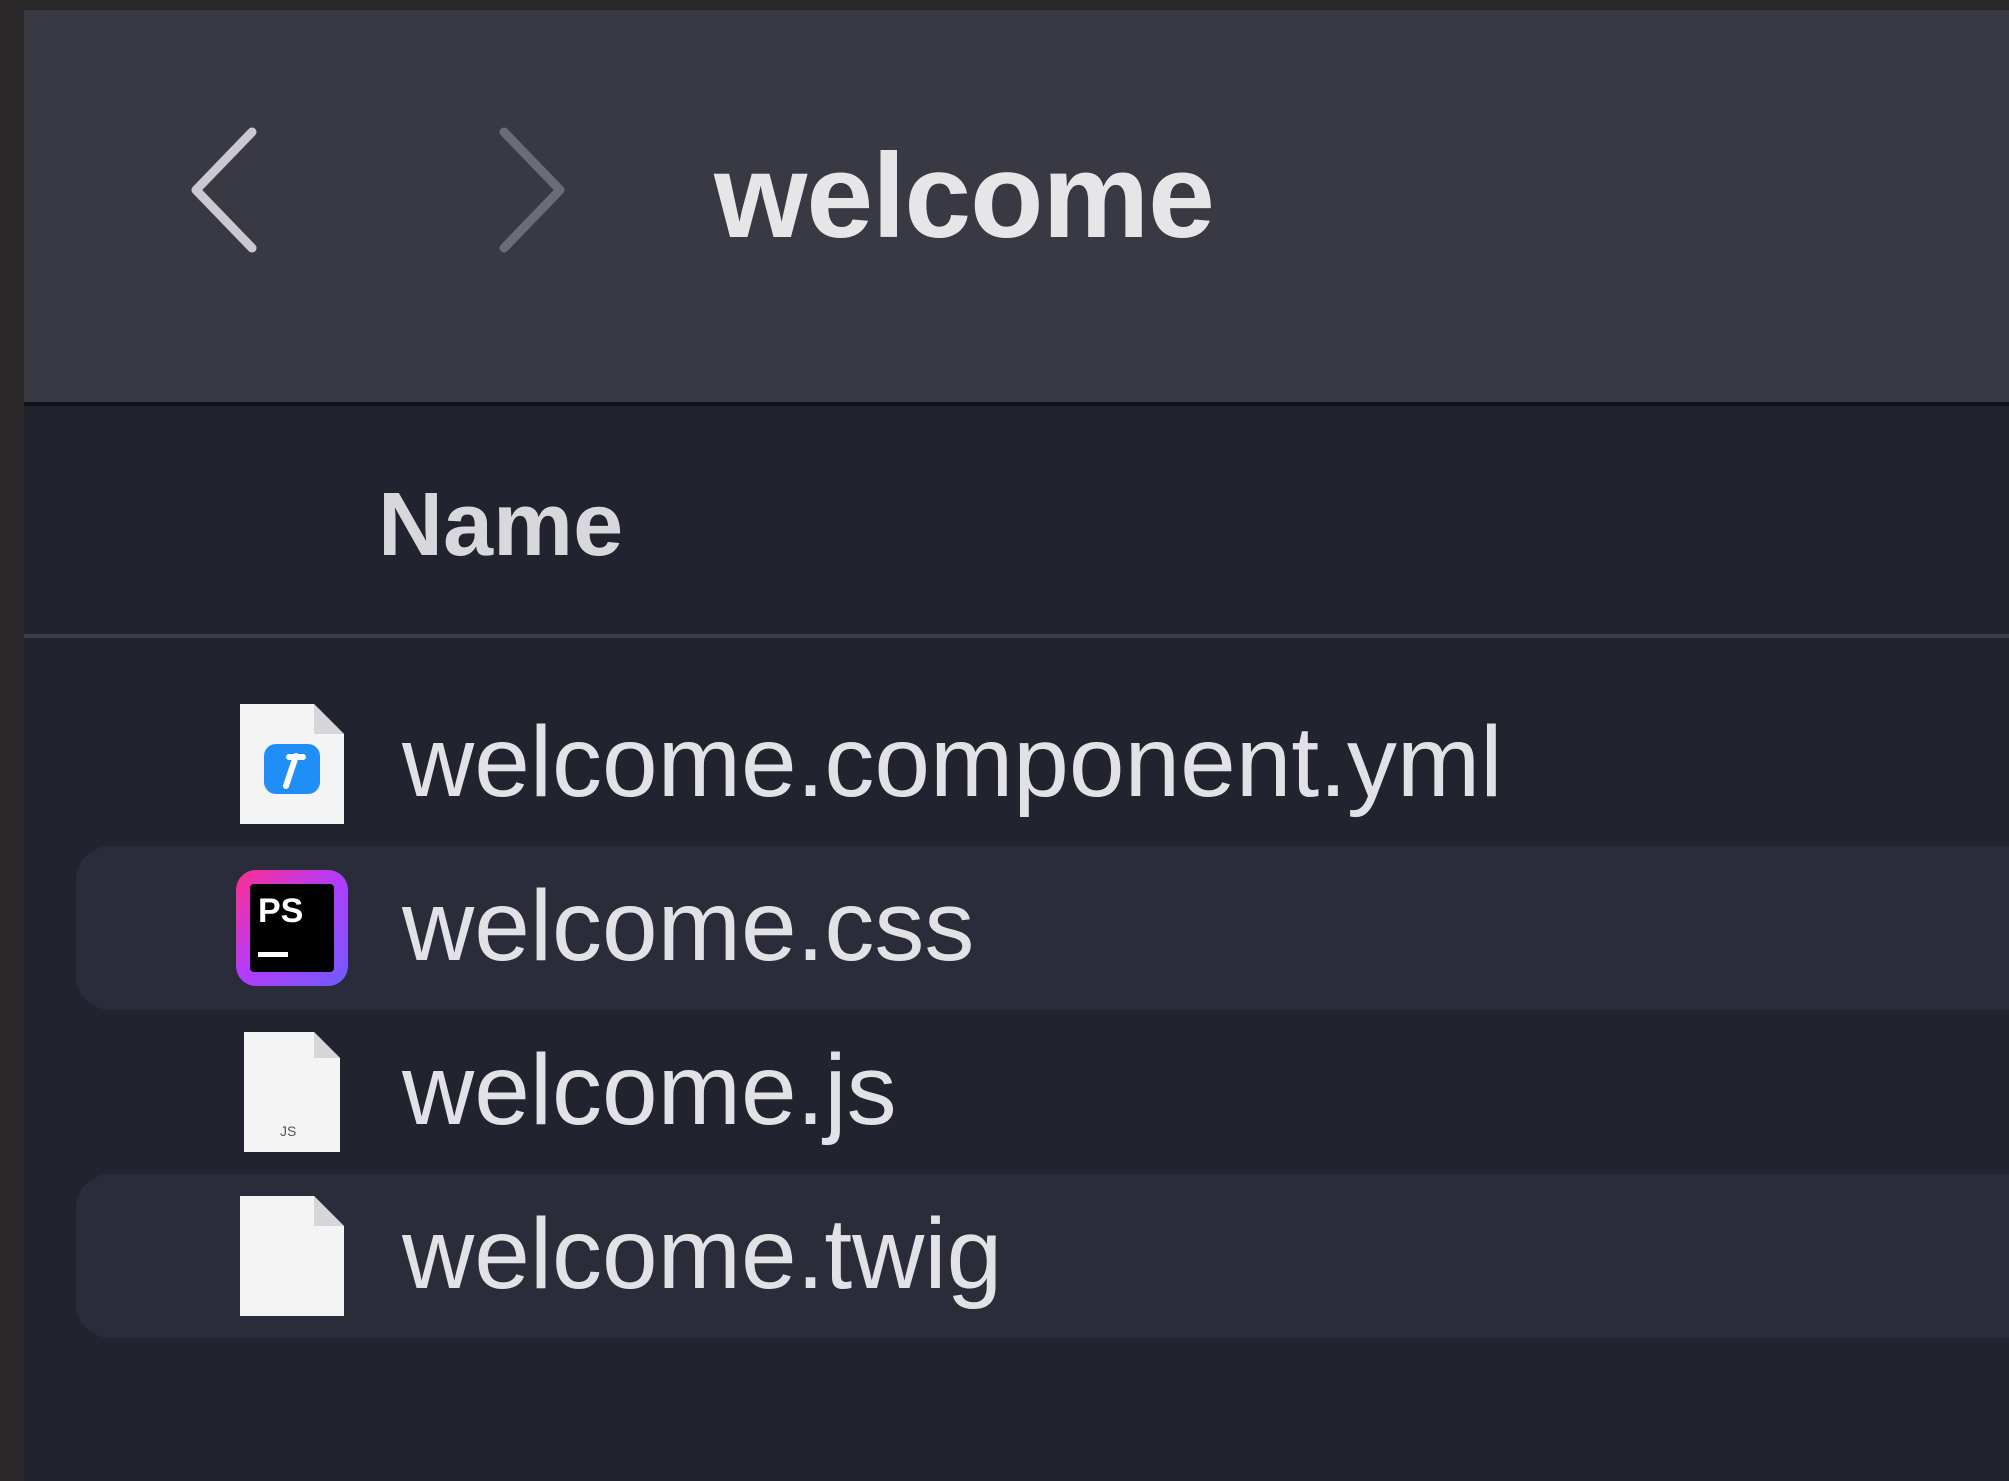  I want to click on file-name: welcome.component.yml, so click(952, 762).